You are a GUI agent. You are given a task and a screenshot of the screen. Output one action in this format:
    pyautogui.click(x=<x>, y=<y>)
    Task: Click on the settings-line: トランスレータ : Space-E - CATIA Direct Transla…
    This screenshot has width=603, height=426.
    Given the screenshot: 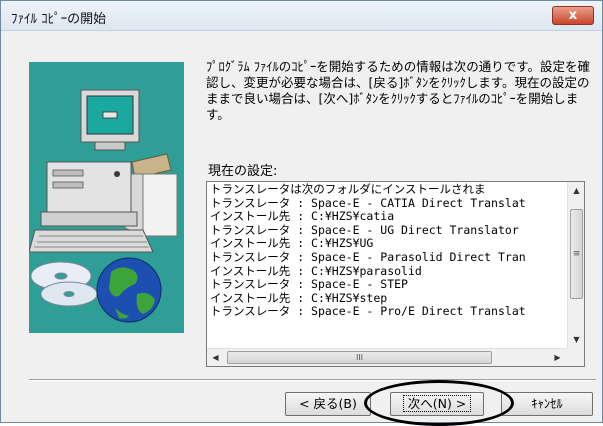 What is the action you would take?
    pyautogui.click(x=368, y=202)
    